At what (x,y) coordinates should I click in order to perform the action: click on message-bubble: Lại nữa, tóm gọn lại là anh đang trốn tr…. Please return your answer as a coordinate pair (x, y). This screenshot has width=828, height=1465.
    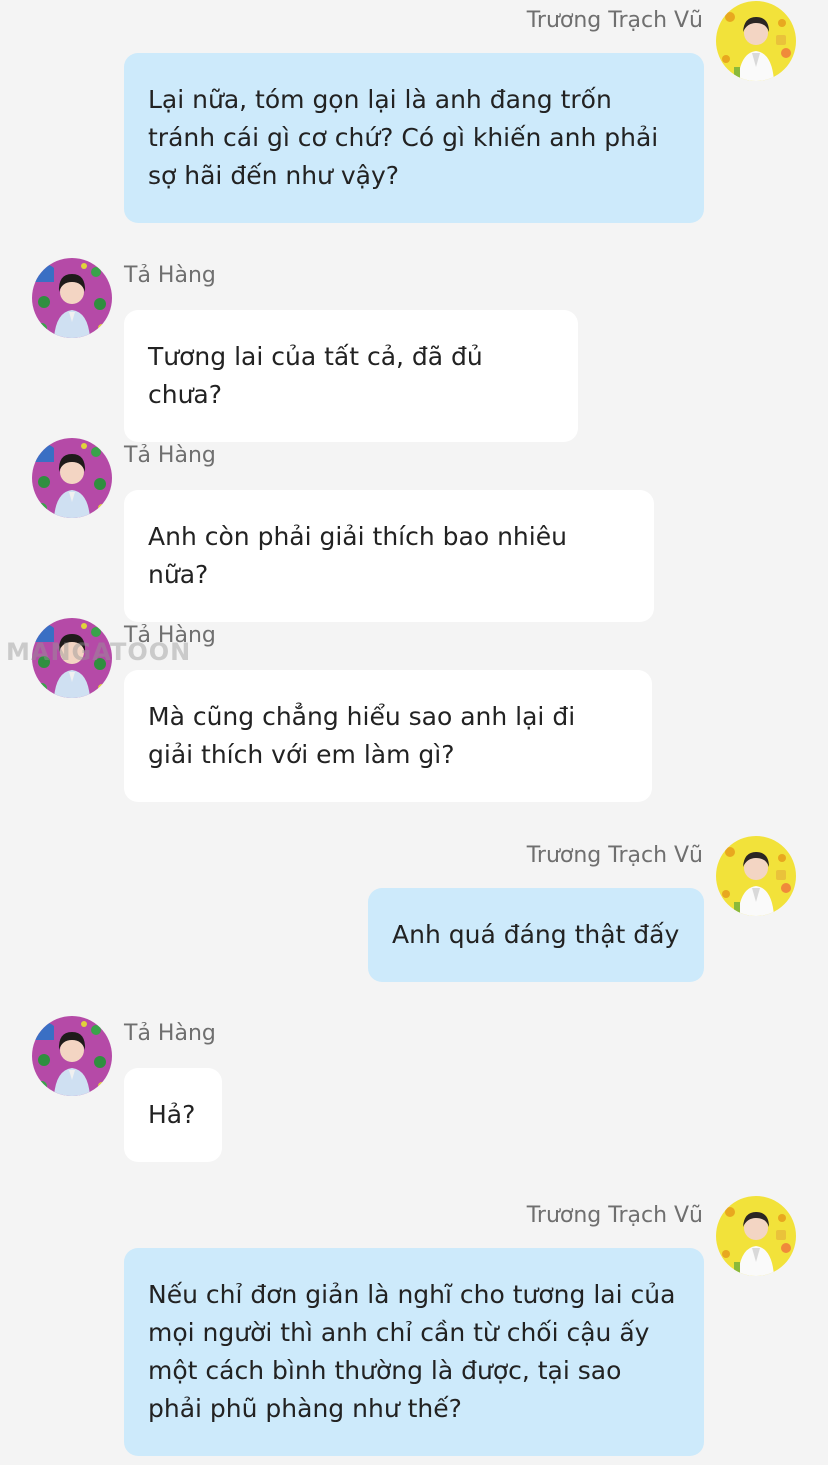
    Looking at the image, I should click on (414, 138).